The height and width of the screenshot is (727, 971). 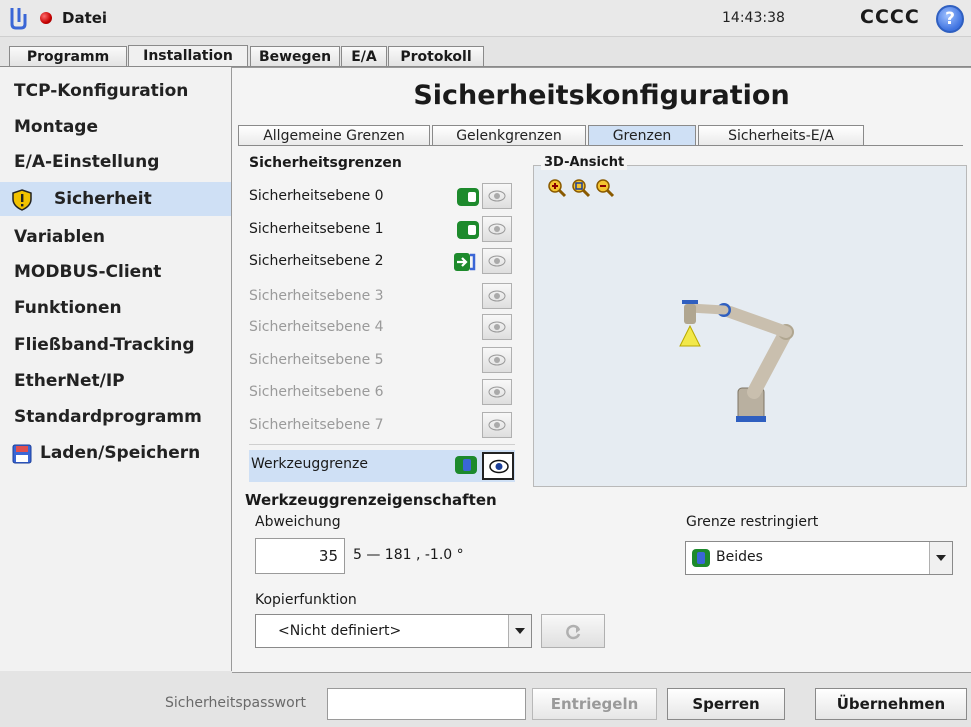 What do you see at coordinates (316, 261) in the screenshot?
I see `plane-label: Sicherheitsebene 2` at bounding box center [316, 261].